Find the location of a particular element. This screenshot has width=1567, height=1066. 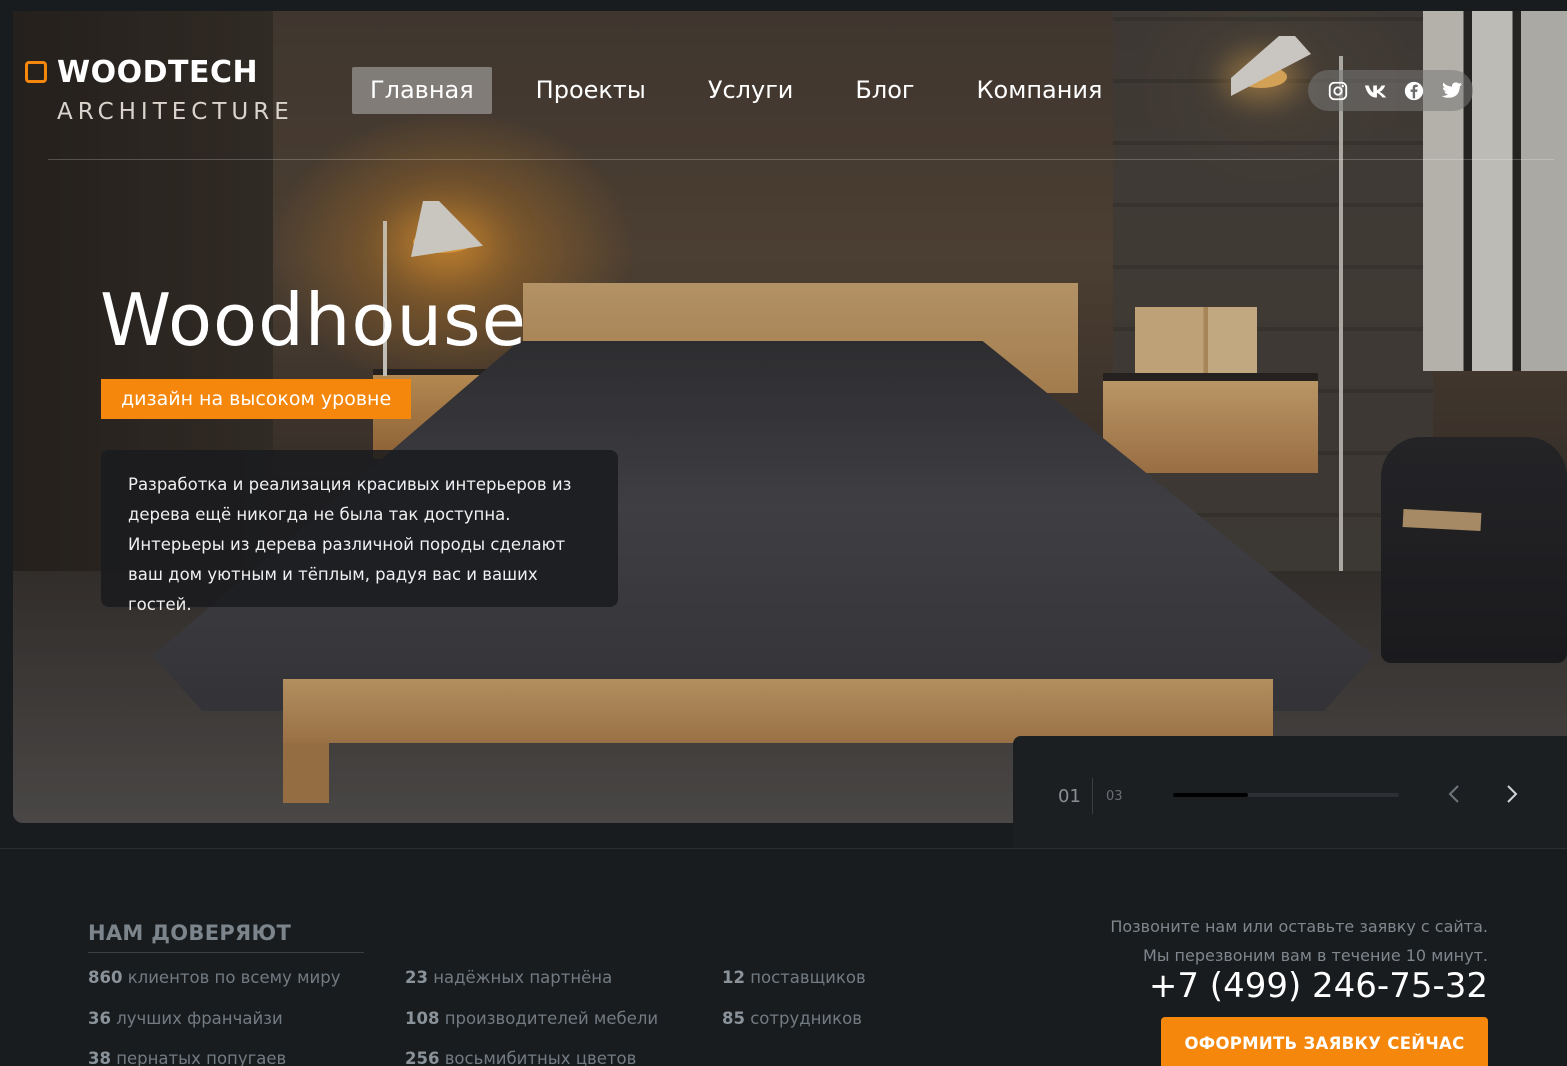

stat-item: 23 надёжных партнёна is located at coordinates (508, 977).